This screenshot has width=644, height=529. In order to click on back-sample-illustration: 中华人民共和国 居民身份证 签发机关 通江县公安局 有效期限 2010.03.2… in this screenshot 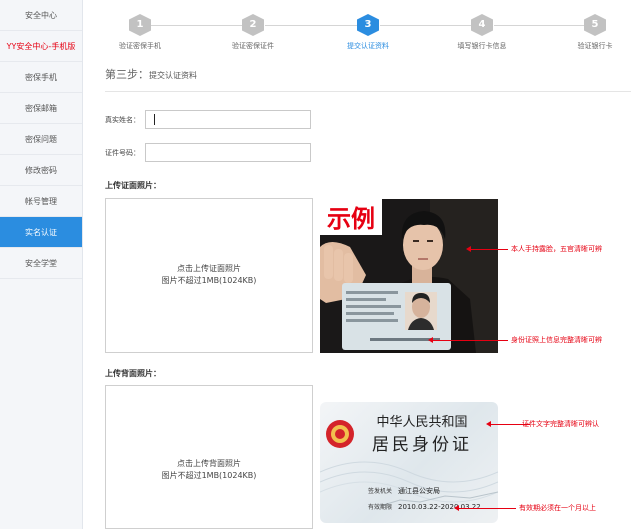, I will do `click(409, 463)`.